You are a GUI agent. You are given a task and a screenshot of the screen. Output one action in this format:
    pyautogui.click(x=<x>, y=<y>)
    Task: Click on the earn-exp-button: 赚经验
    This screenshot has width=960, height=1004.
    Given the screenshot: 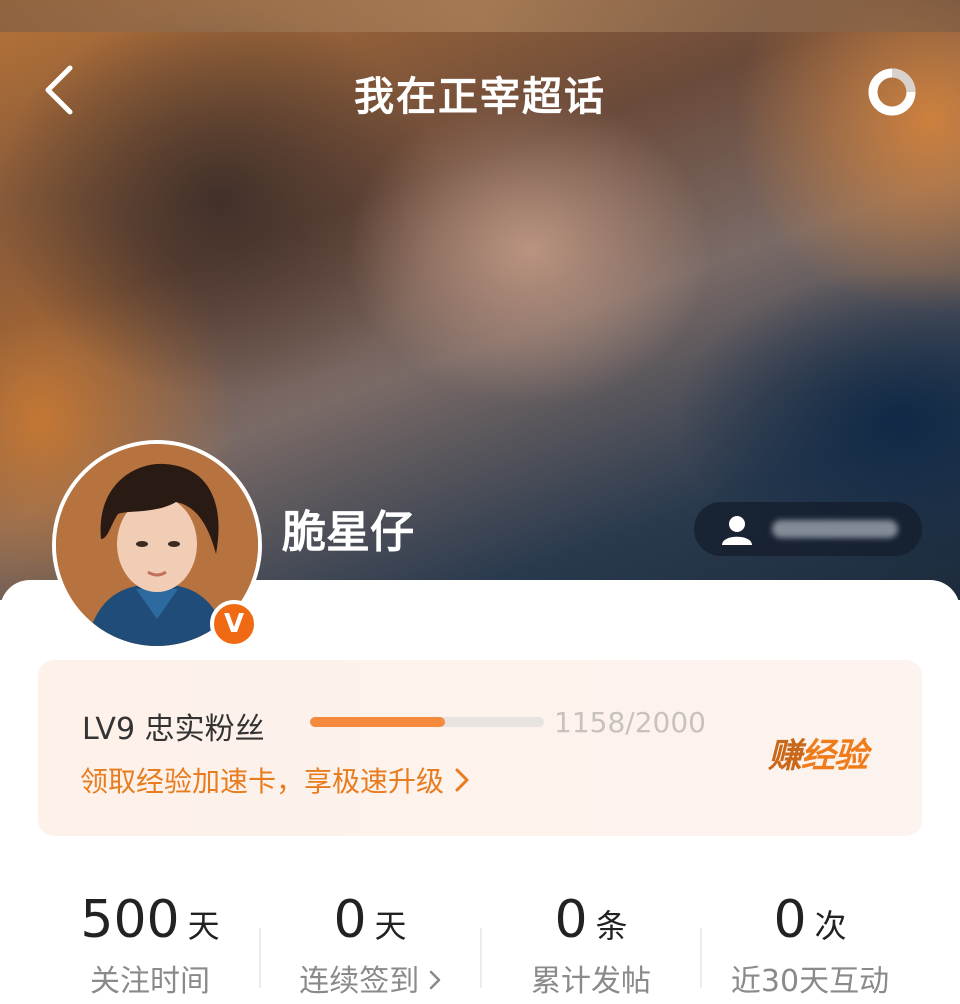 What is the action you would take?
    pyautogui.click(x=818, y=752)
    